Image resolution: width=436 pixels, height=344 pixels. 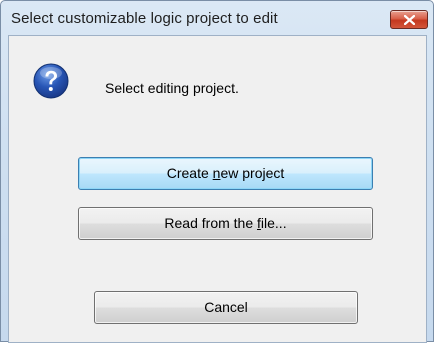 I want to click on read-label-part1: Read from the, so click(x=211, y=223).